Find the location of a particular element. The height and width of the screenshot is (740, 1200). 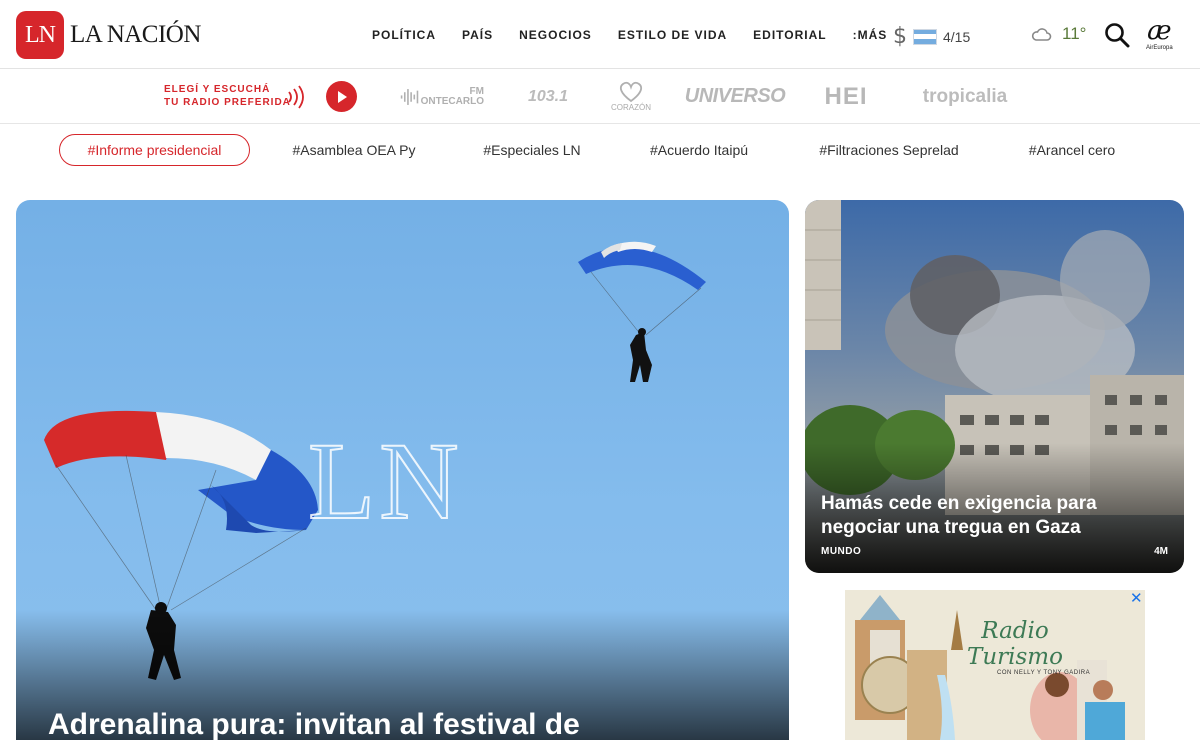

nav-negocios: NEGOCIOS is located at coordinates (555, 35).